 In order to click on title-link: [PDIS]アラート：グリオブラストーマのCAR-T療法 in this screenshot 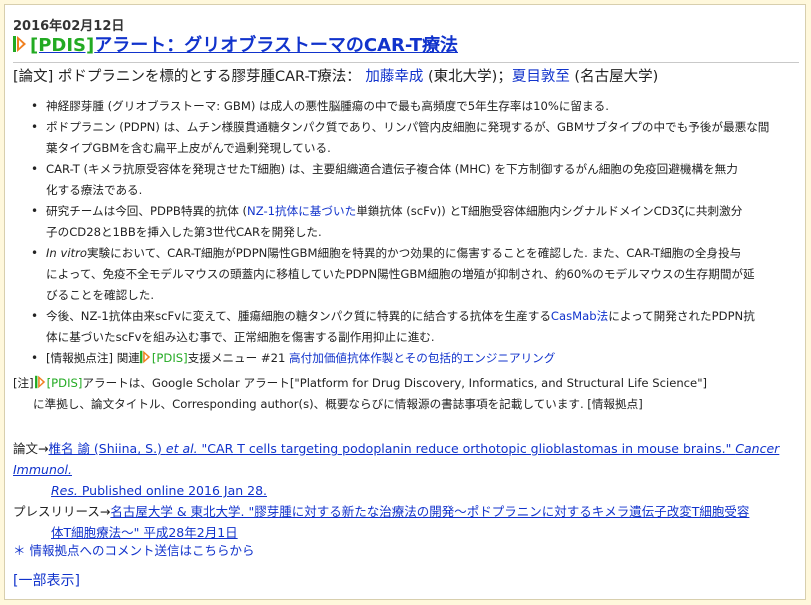, I will do `click(244, 45)`.